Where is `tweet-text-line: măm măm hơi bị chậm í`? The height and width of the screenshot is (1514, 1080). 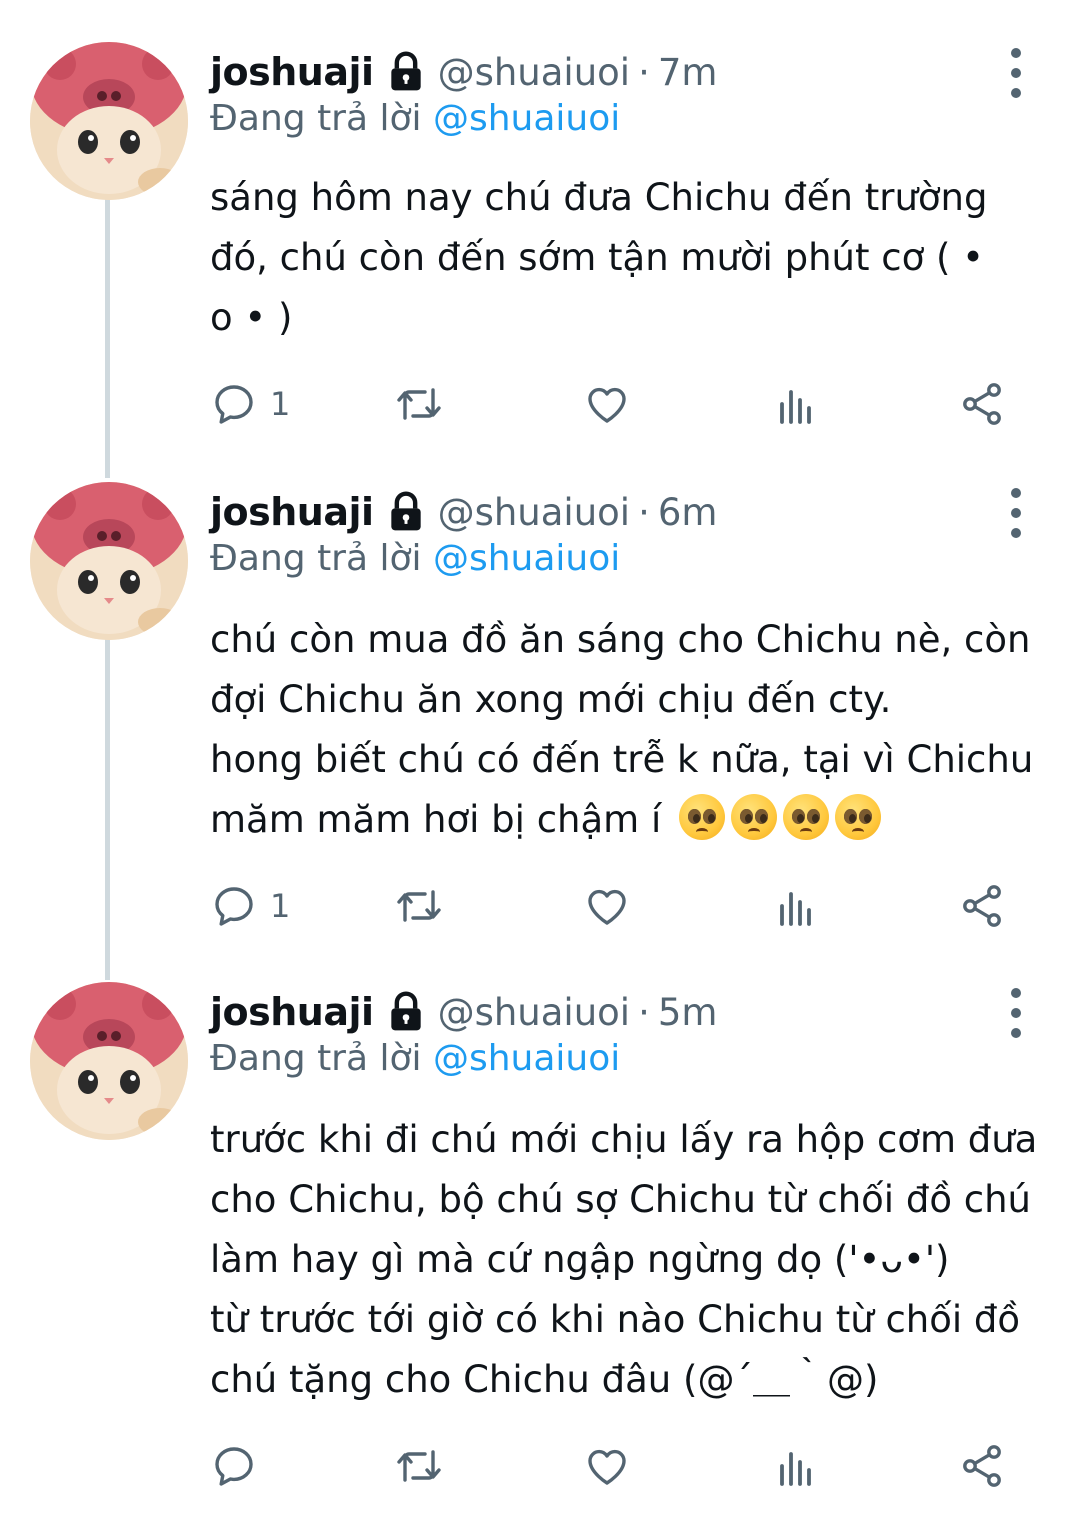
tweet-text-line: măm măm hơi bị chậm í is located at coordinates (630, 820).